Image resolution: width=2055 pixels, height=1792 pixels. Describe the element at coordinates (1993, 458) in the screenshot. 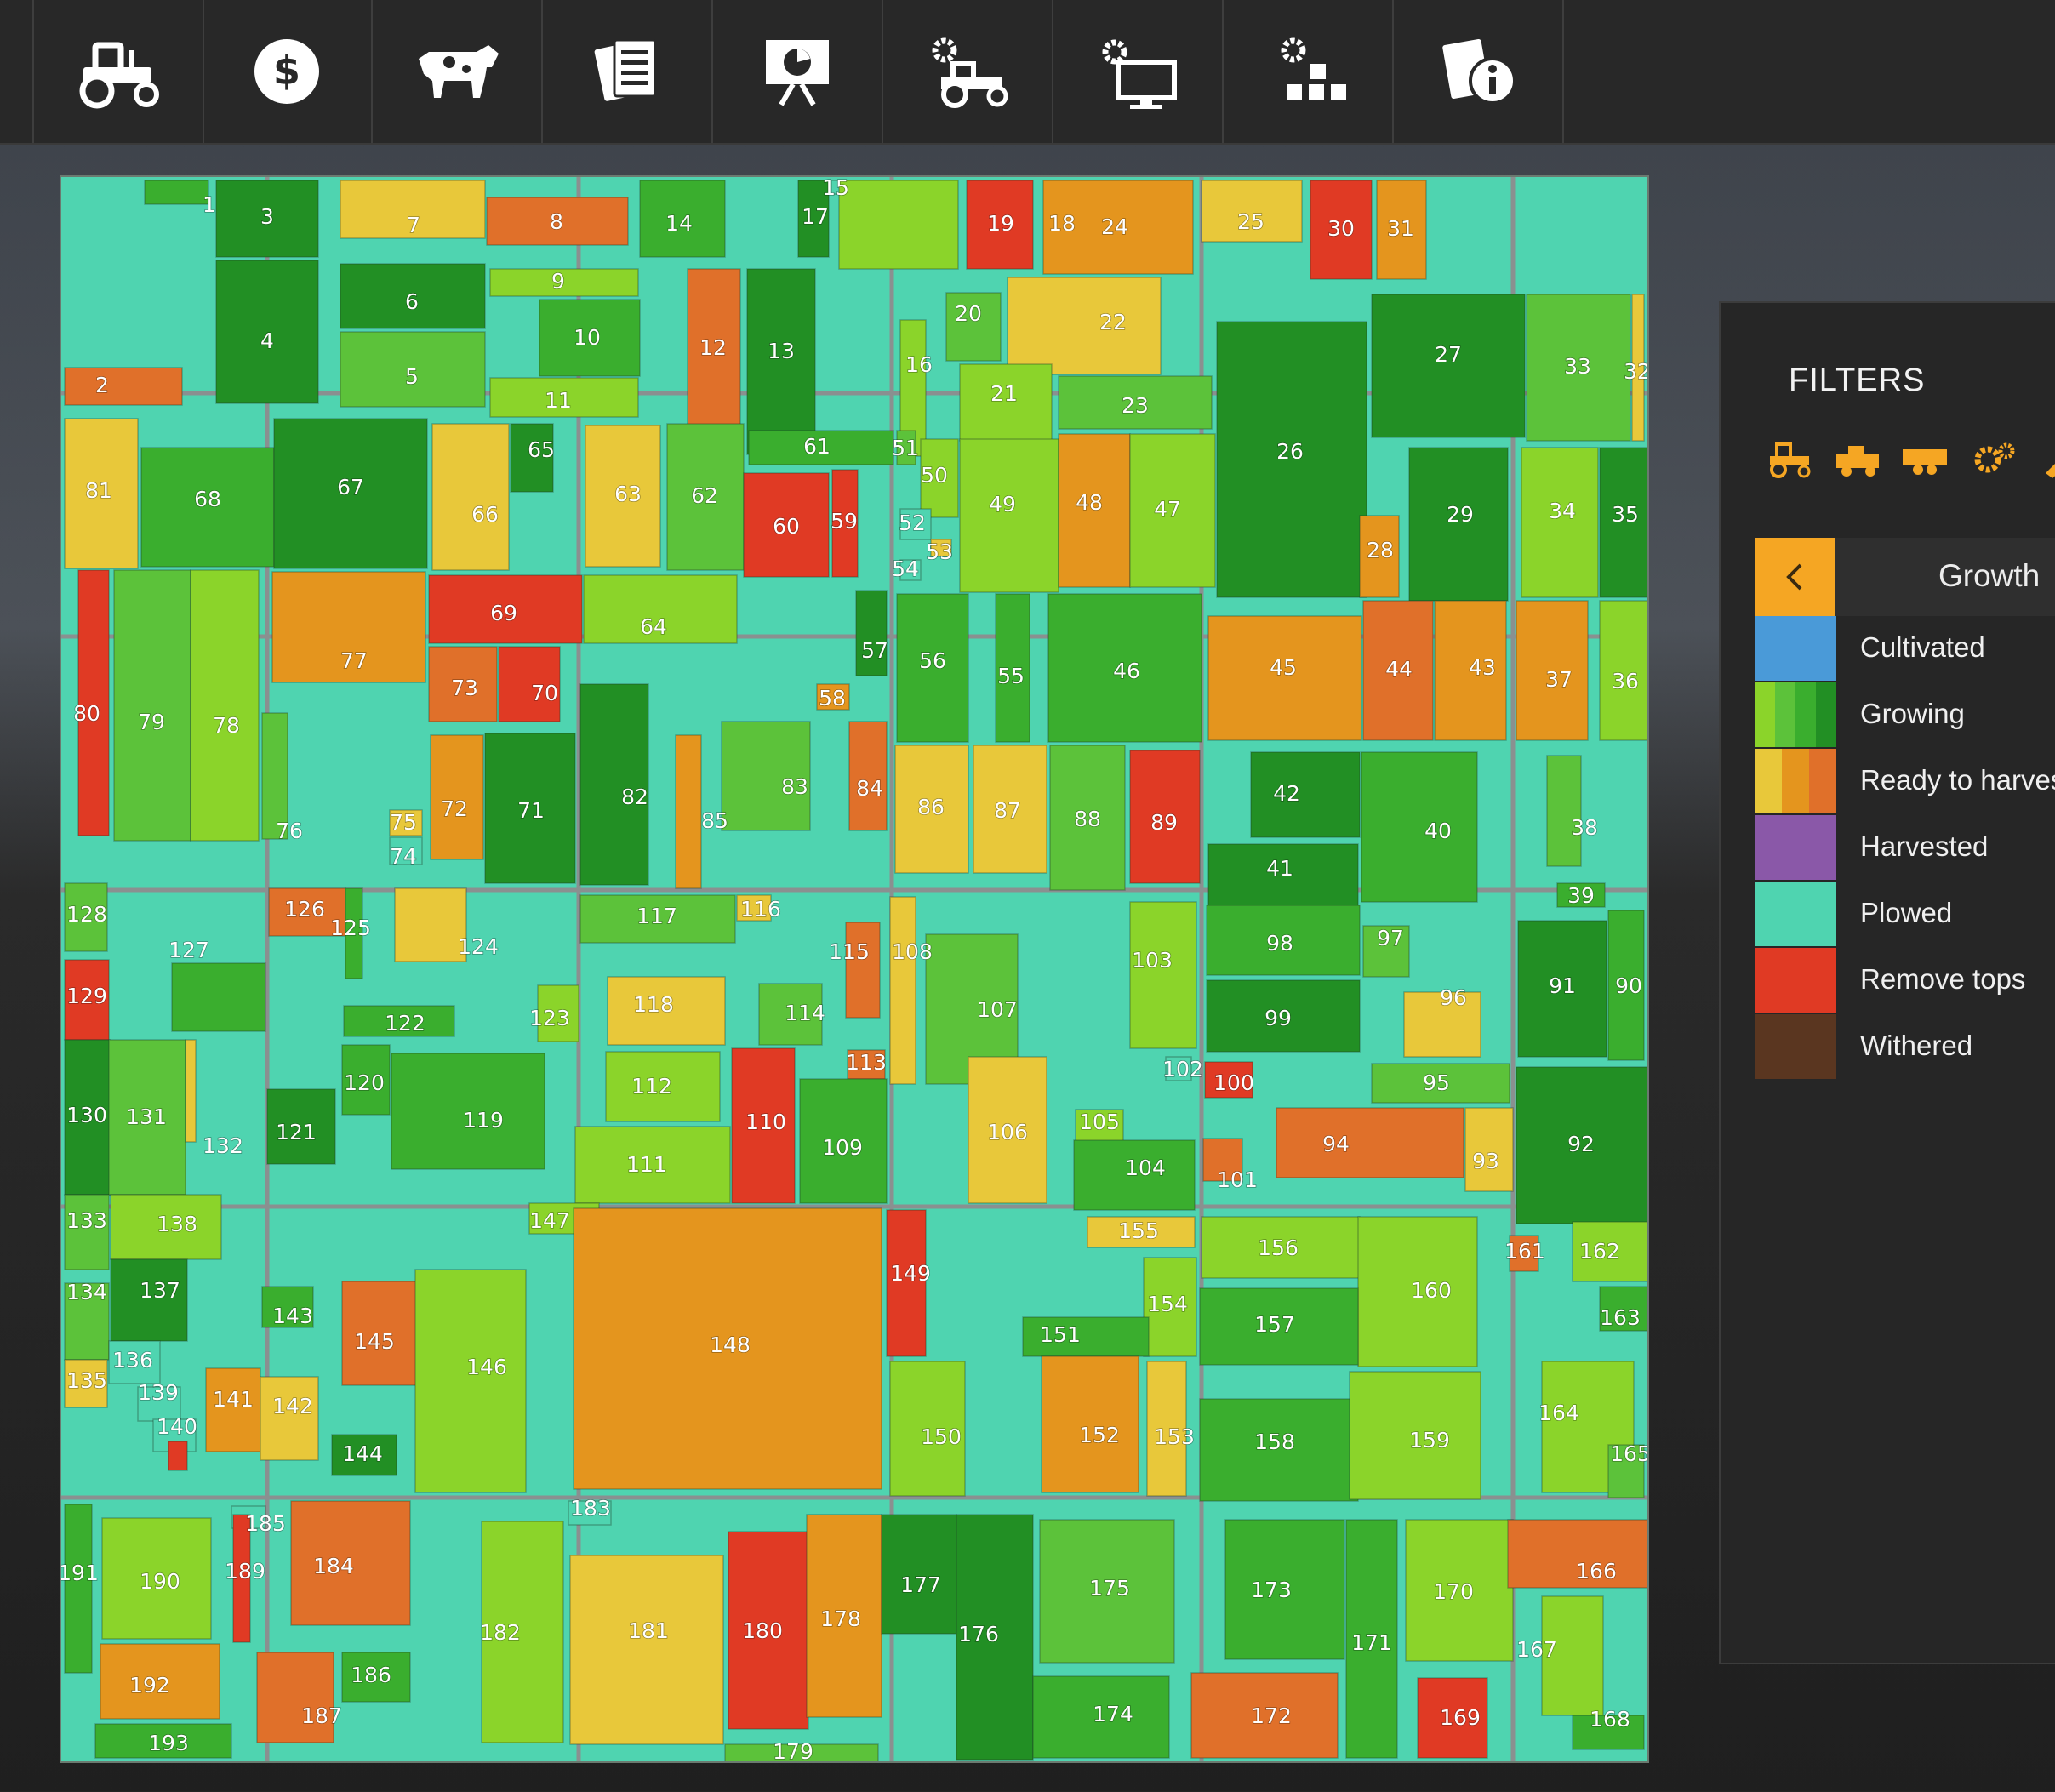

I see `gears-icon` at that location.